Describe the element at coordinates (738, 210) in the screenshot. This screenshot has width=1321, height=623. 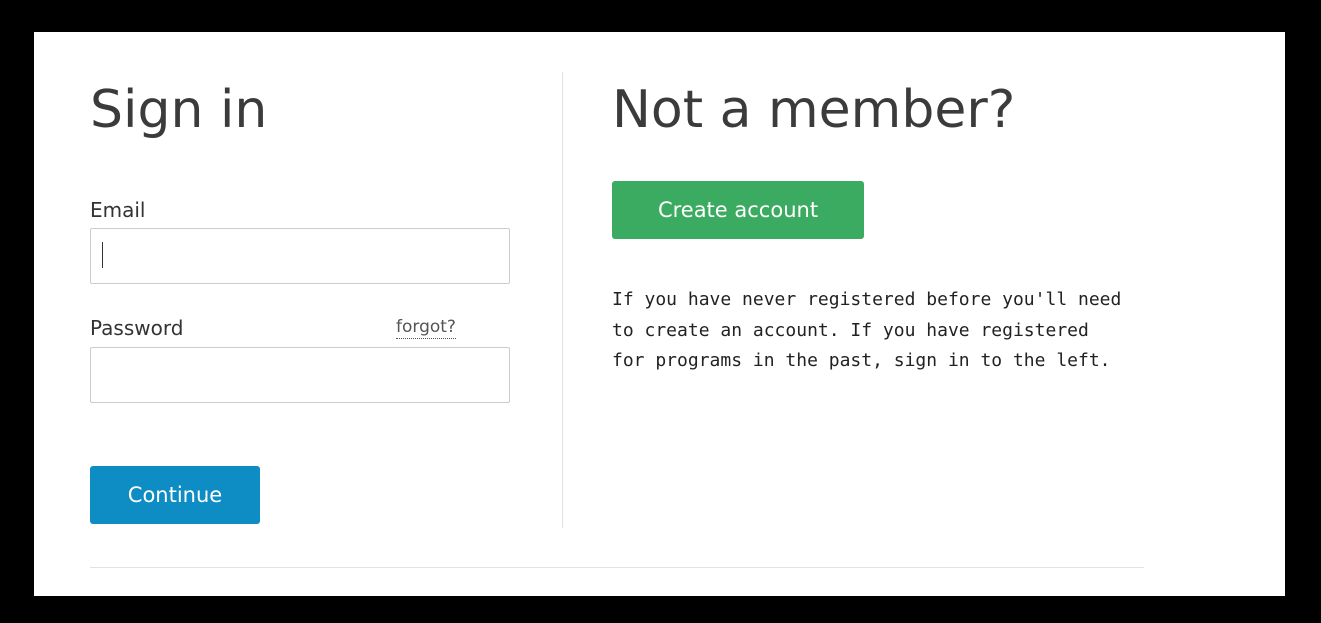
I see `create-account-button: Create account` at that location.